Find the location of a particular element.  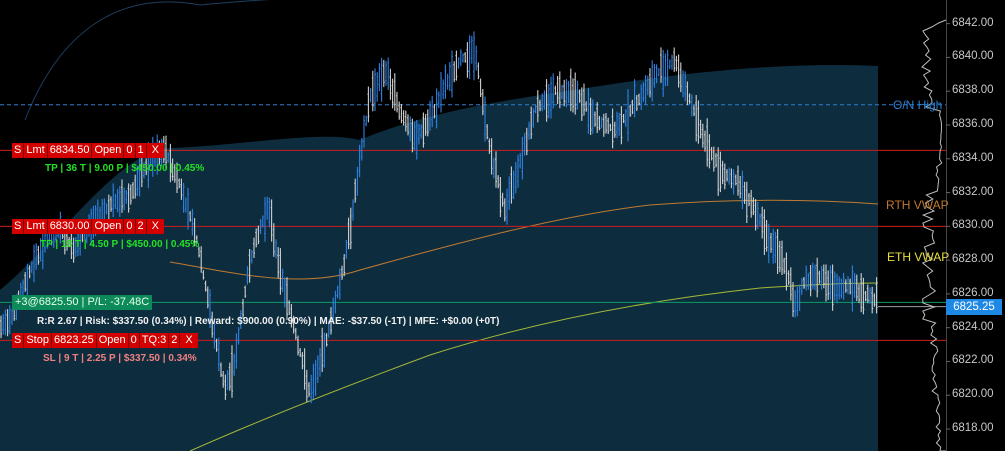

price-tick-label: 6840.00 is located at coordinates (973, 56).